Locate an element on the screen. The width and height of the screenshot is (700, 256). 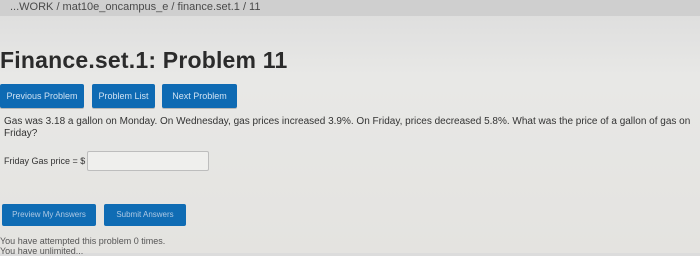
submit-answers-button: Submit Answers is located at coordinates (145, 215).